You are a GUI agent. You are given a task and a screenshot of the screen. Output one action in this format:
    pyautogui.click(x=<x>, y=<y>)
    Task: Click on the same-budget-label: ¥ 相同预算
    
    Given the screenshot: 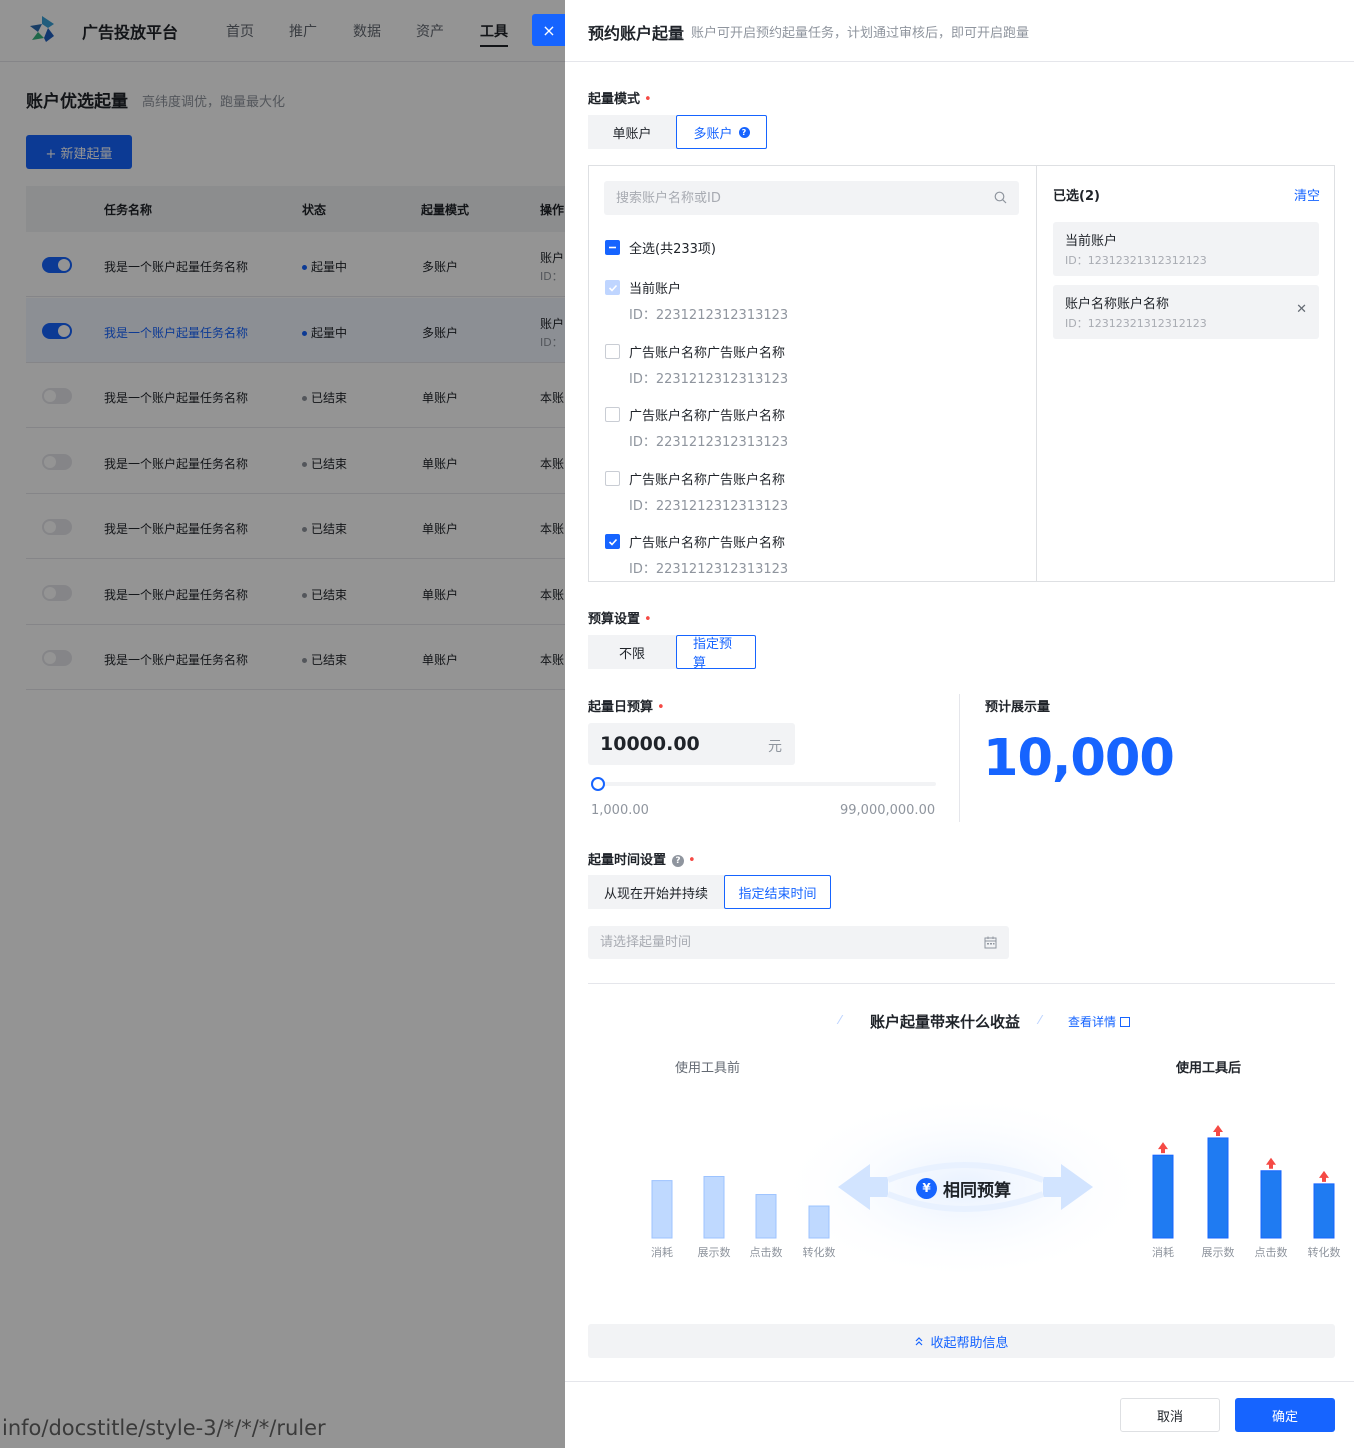 What is the action you would take?
    pyautogui.click(x=963, y=1188)
    